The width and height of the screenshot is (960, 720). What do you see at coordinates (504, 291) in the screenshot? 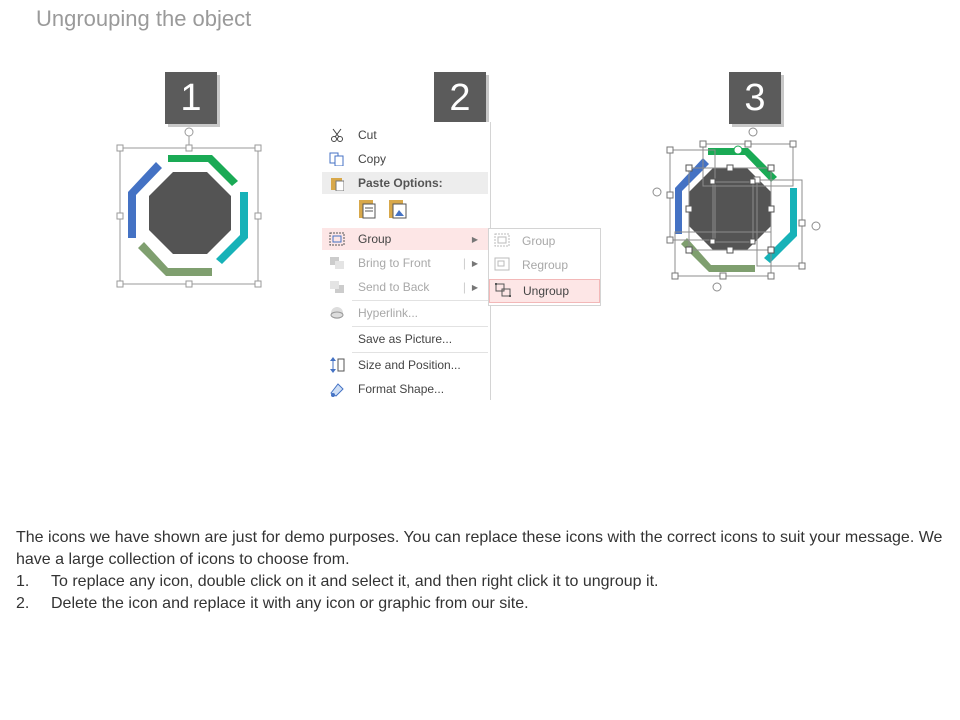
I see `ungroup-icon` at bounding box center [504, 291].